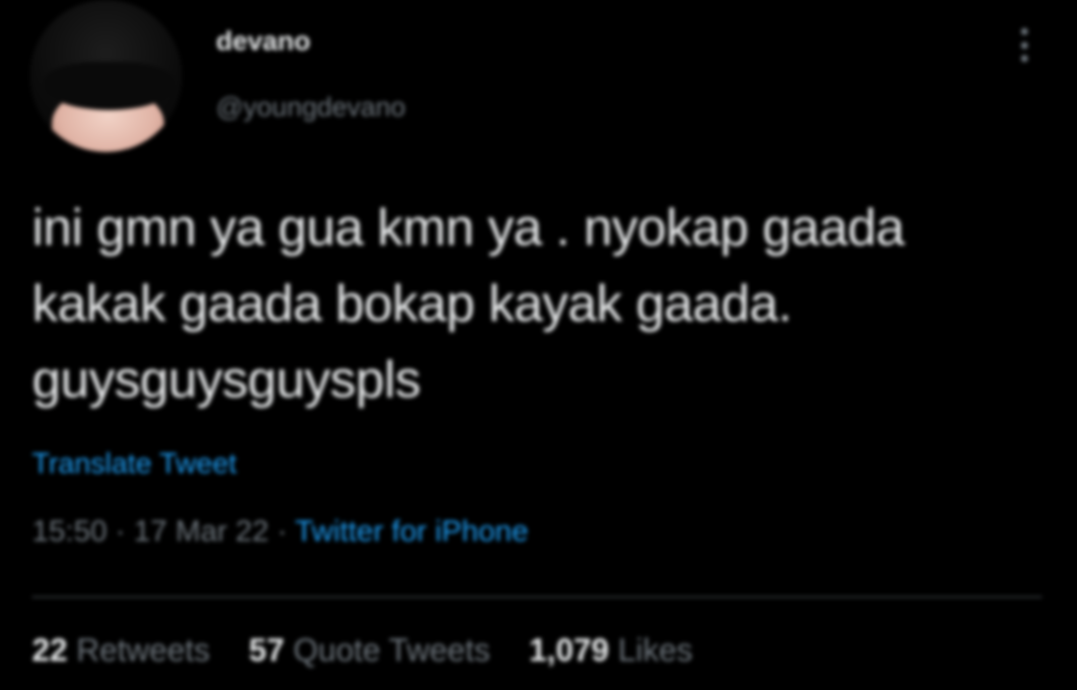 This screenshot has width=1077, height=690. I want to click on tweet-stats: 22 Retweets 57 Quote Tweets 1,079 Likes, so click(377, 650).